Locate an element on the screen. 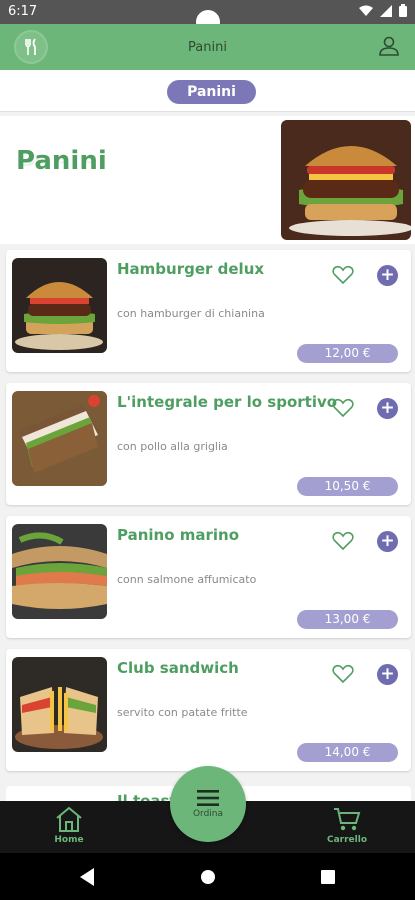 Image resolution: width=415 pixels, height=900 pixels. order-fab-button: Ordina is located at coordinates (208, 804).